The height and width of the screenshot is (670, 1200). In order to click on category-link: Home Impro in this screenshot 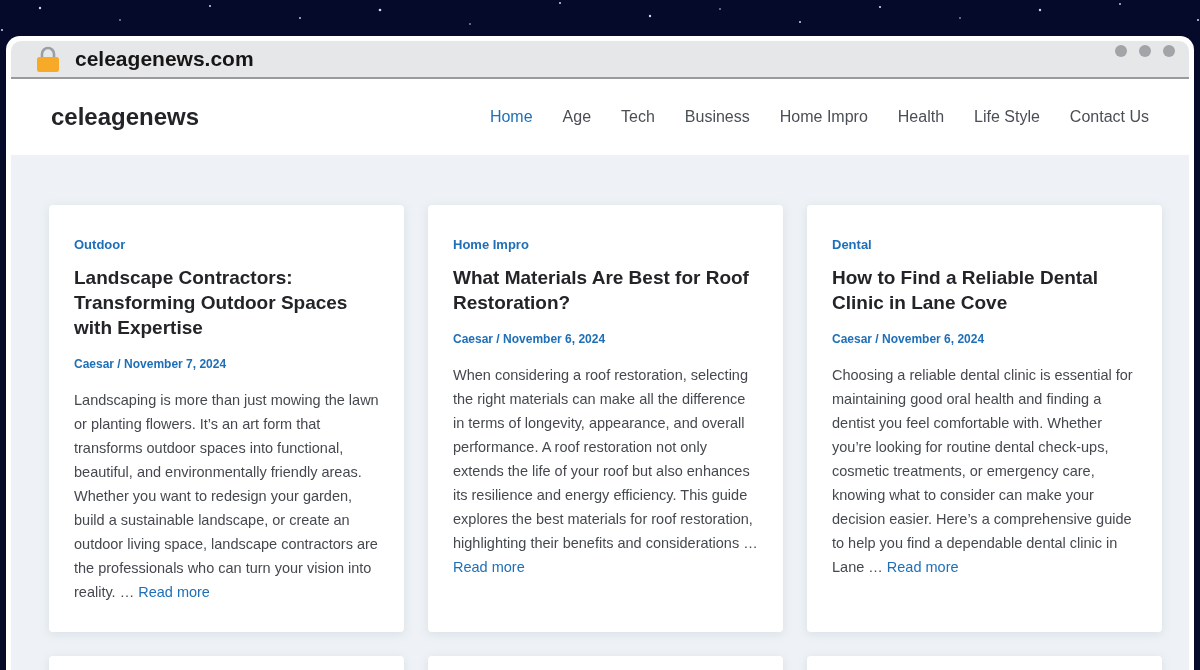, I will do `click(491, 244)`.